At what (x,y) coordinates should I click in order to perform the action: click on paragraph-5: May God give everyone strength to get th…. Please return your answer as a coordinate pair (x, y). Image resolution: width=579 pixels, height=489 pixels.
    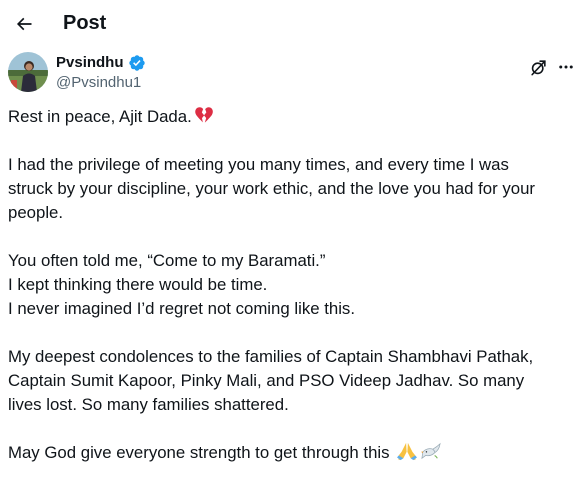
    Looking at the image, I should click on (291, 453).